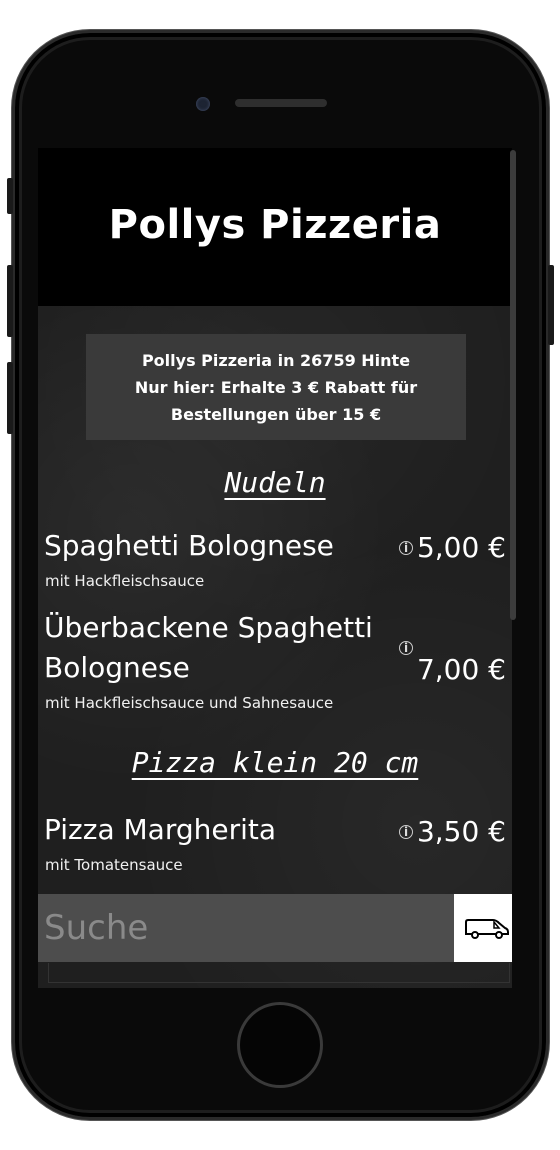  I want to click on item-description: mit Hackfleischsauce, so click(125, 581).